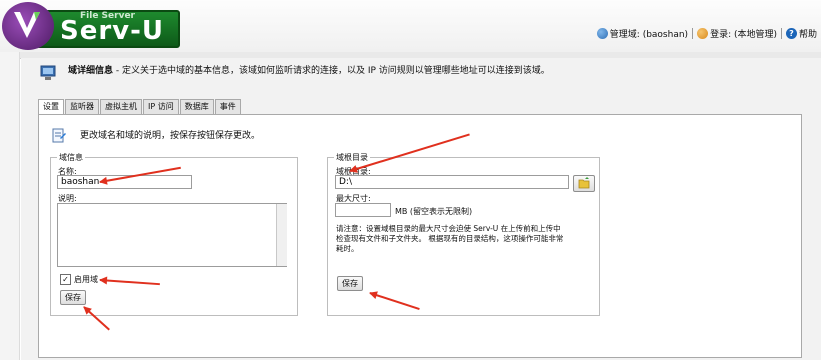  What do you see at coordinates (172, 235) in the screenshot?
I see `domain-description-textarea` at bounding box center [172, 235].